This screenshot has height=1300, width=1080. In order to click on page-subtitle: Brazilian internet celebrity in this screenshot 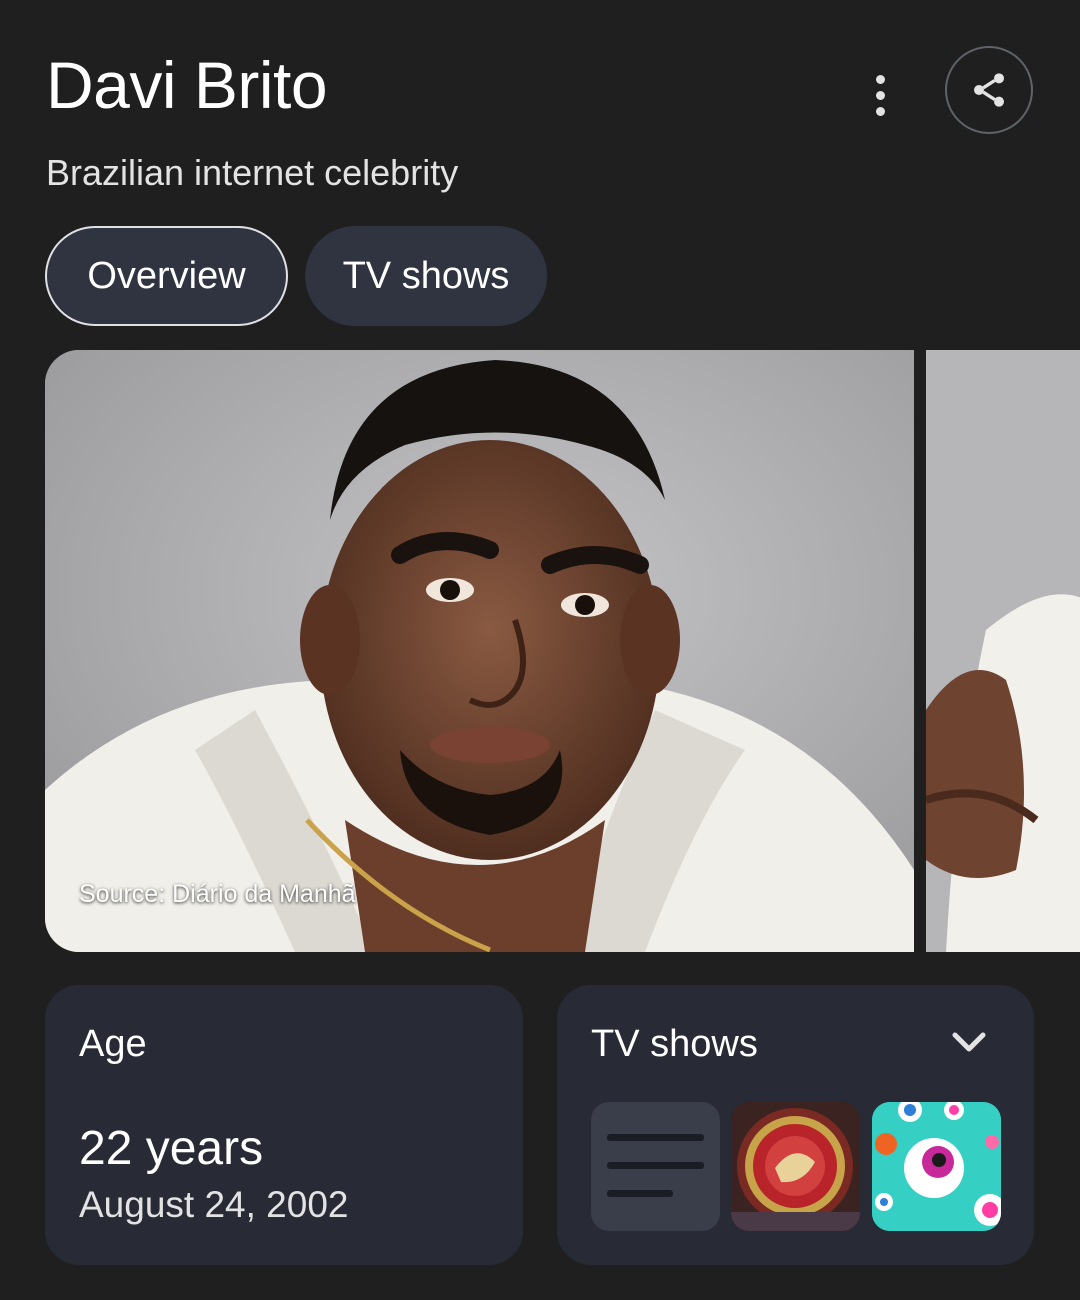, I will do `click(252, 172)`.